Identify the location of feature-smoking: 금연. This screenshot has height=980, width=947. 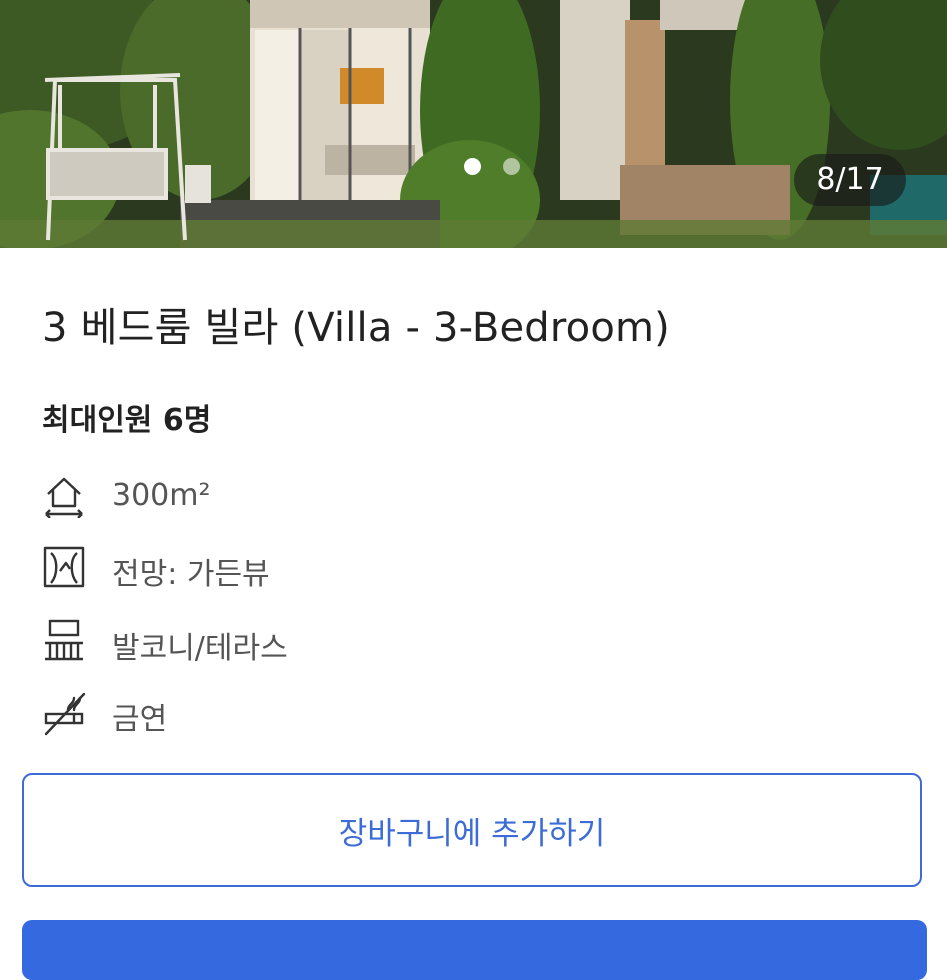
(342, 713).